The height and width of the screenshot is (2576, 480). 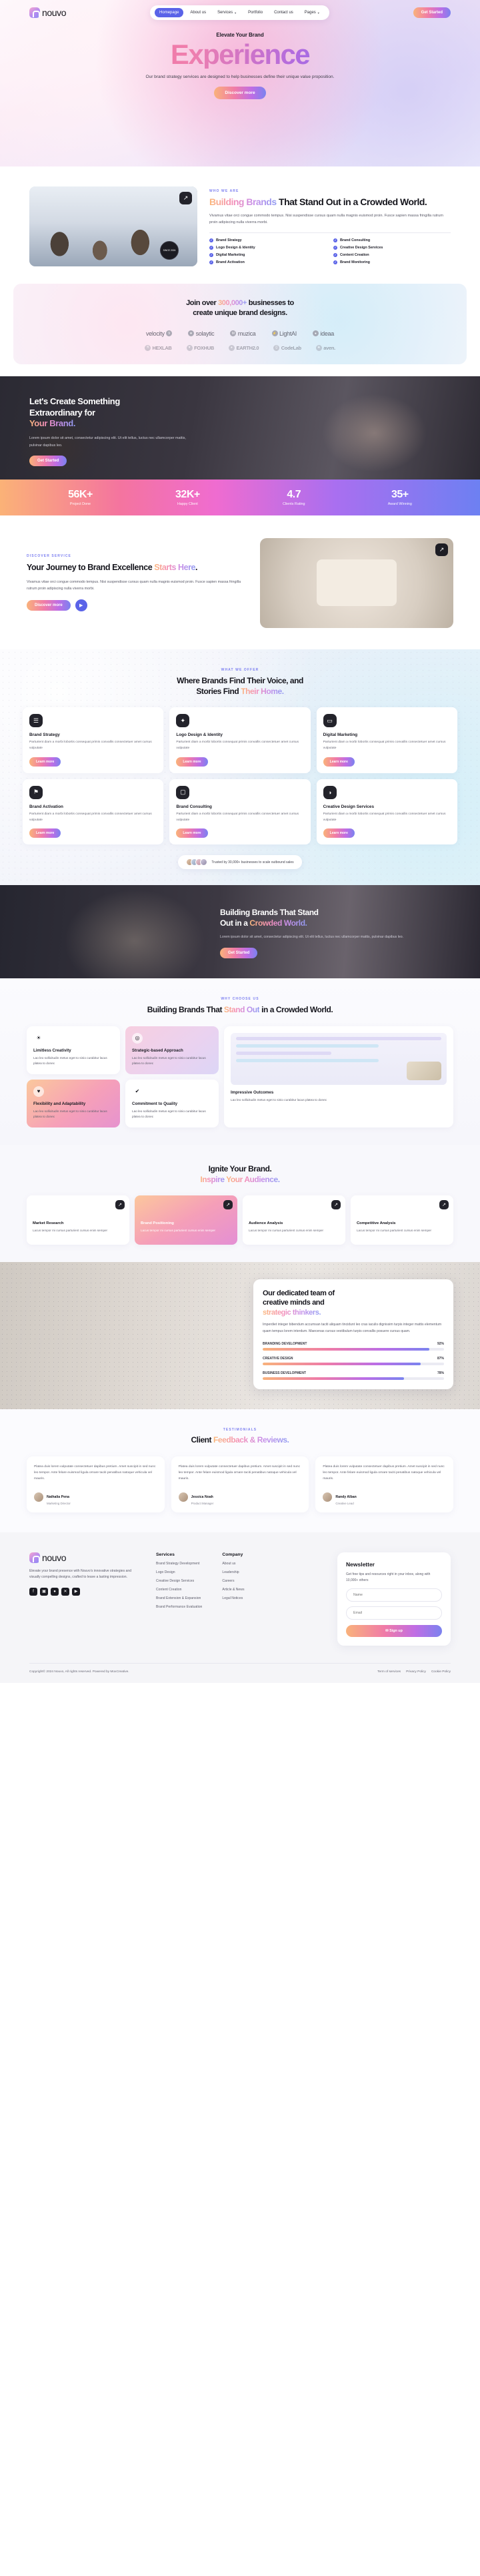 I want to click on nav-item-services: Services ▼, so click(x=227, y=12).